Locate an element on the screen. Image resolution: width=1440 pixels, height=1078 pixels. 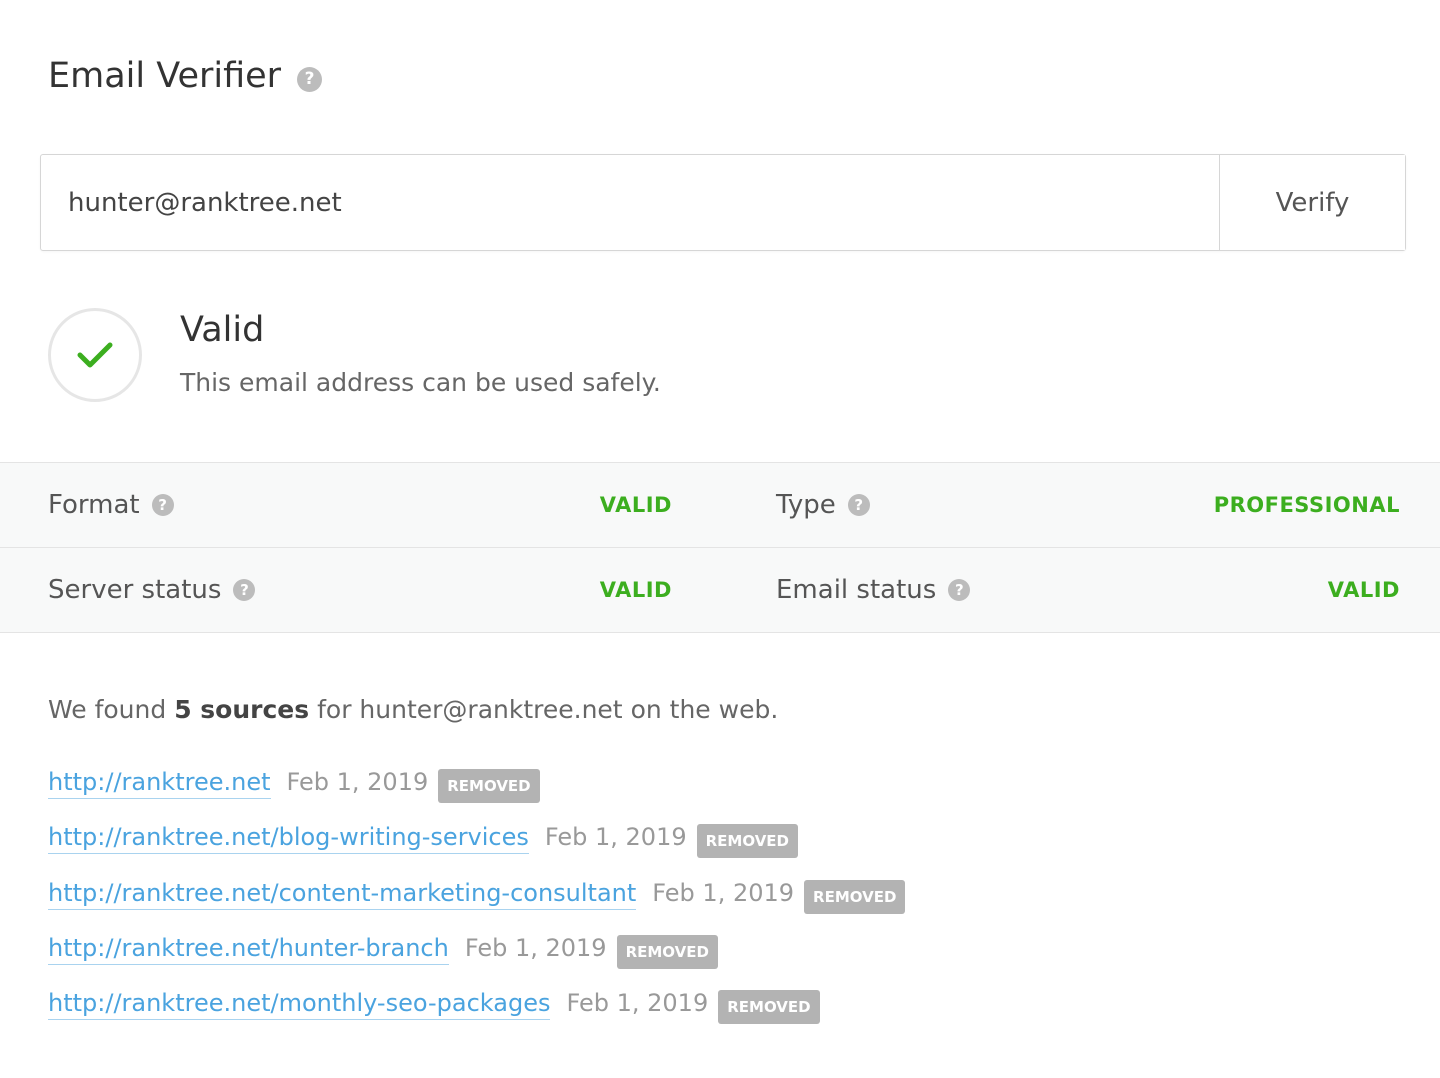
sources-intro: We found is located at coordinates (107, 709).